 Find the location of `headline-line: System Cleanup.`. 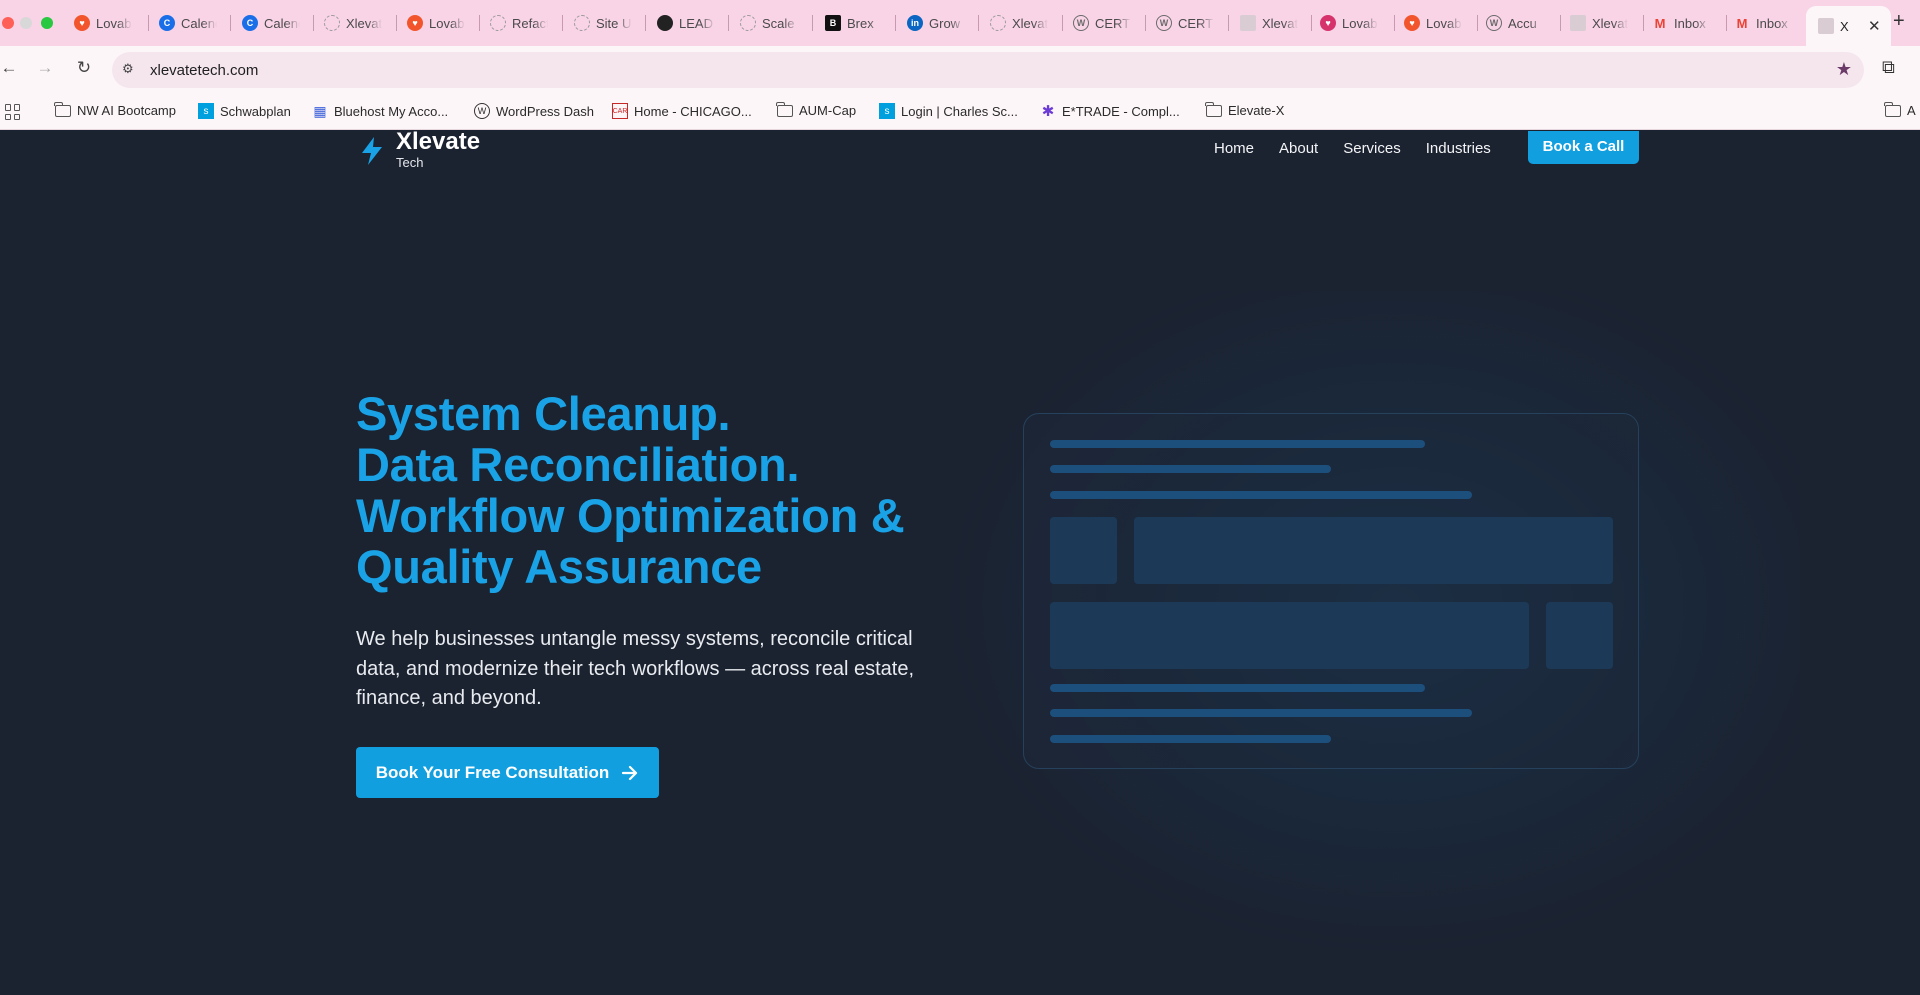

headline-line: System Cleanup. is located at coordinates (543, 413).